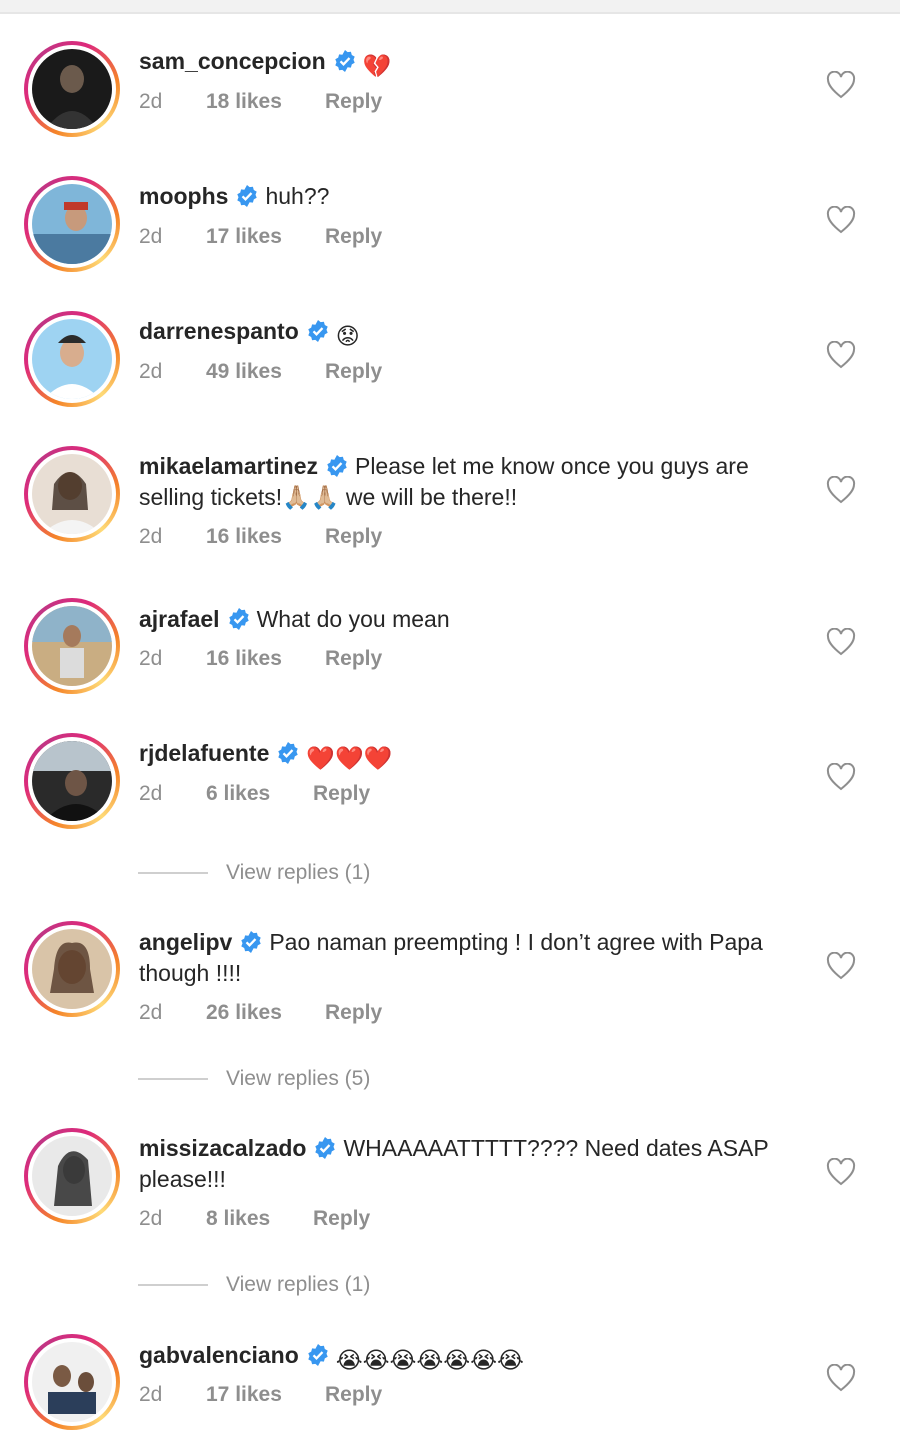 Image resolution: width=900 pixels, height=1430 pixels. What do you see at coordinates (450, 7) in the screenshot?
I see `top-divider` at bounding box center [450, 7].